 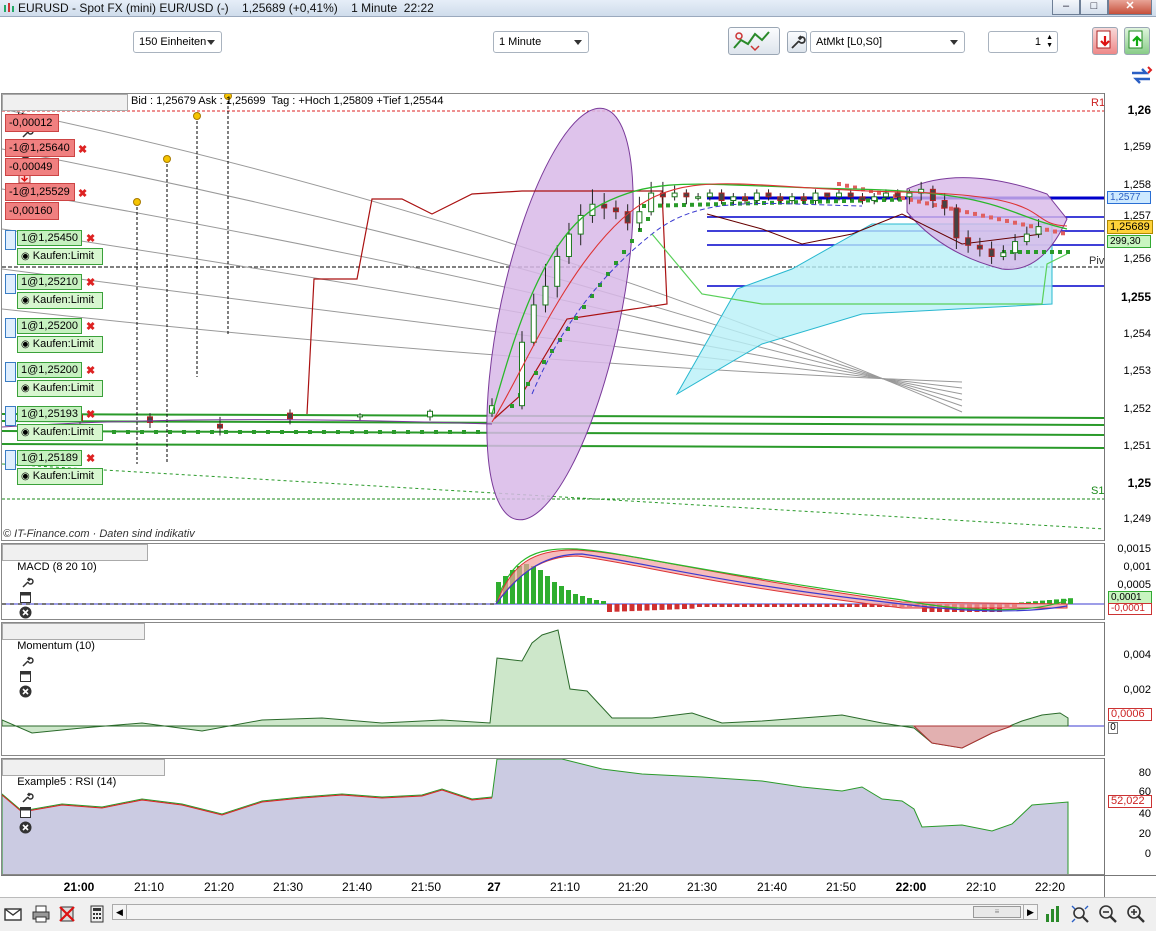 I want to click on buy-order-box: 1@1,25210, so click(x=49, y=282).